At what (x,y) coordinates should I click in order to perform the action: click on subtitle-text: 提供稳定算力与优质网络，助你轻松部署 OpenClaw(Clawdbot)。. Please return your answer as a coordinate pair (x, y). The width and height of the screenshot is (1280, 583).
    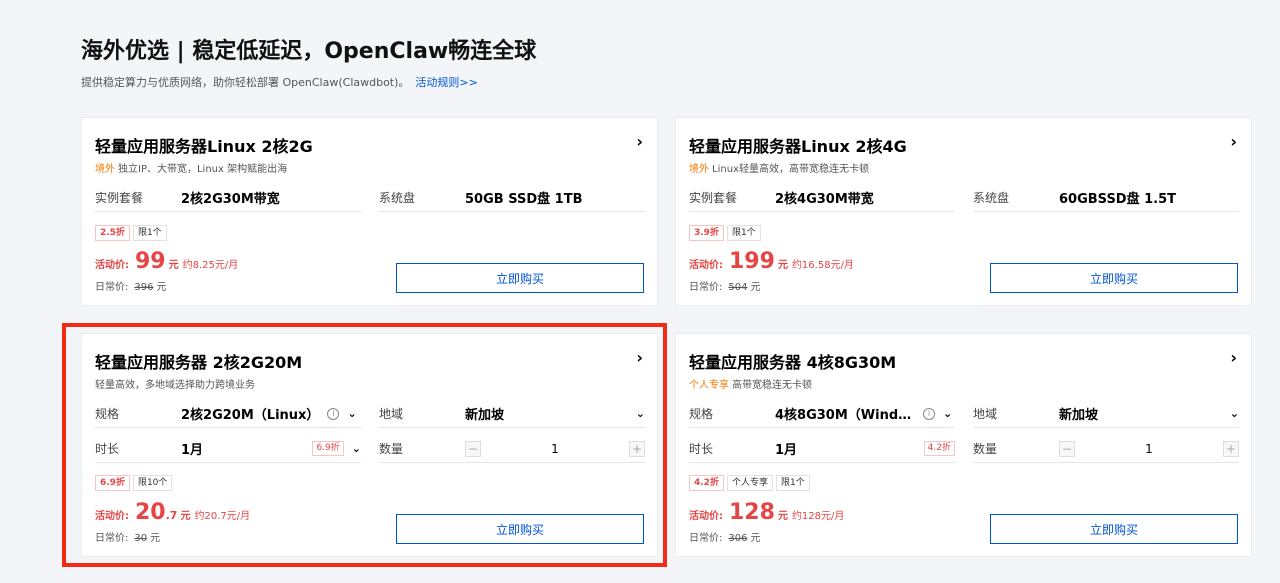
    Looking at the image, I should click on (245, 82).